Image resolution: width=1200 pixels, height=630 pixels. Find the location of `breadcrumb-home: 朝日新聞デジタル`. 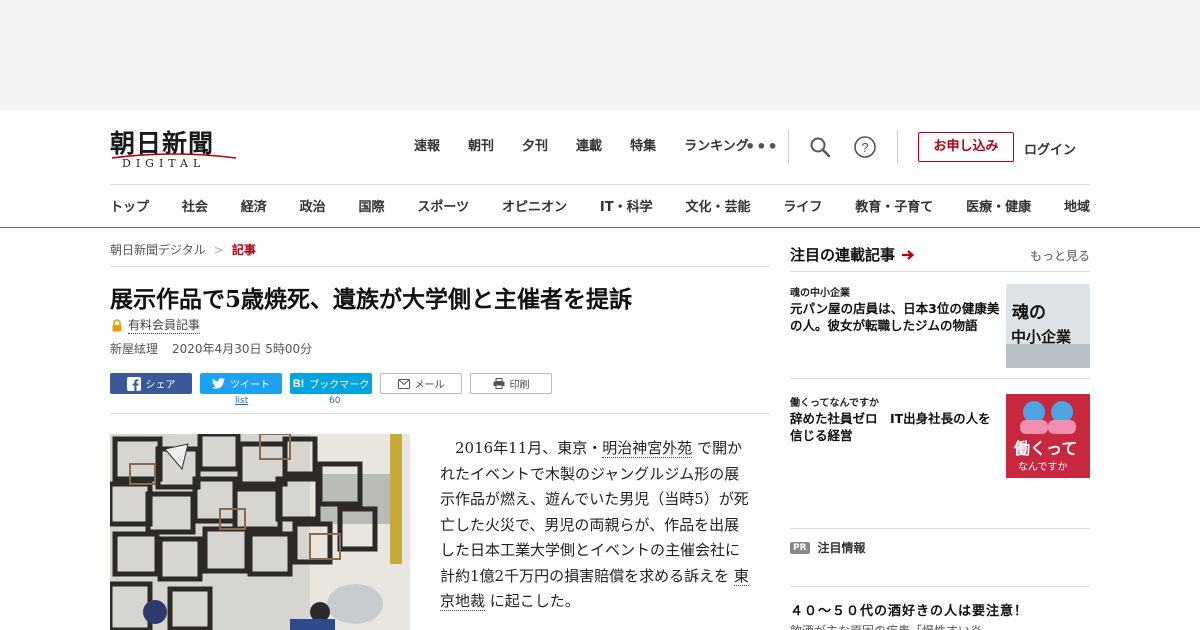

breadcrumb-home: 朝日新聞デジタル is located at coordinates (158, 249).